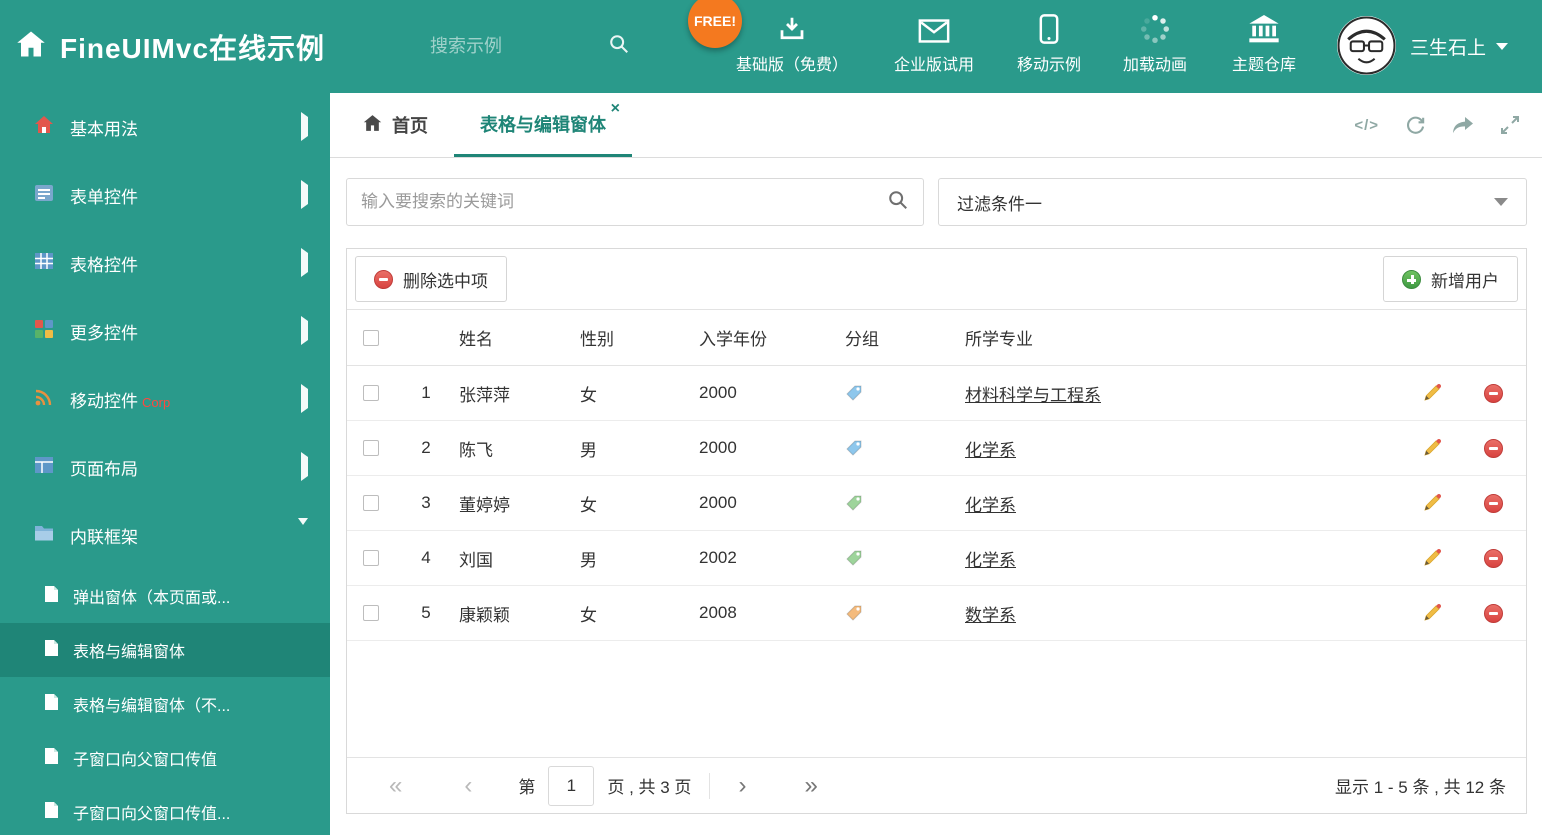 This screenshot has width=1542, height=835. What do you see at coordinates (990, 613) in the screenshot?
I see `major-link: 数学系` at bounding box center [990, 613].